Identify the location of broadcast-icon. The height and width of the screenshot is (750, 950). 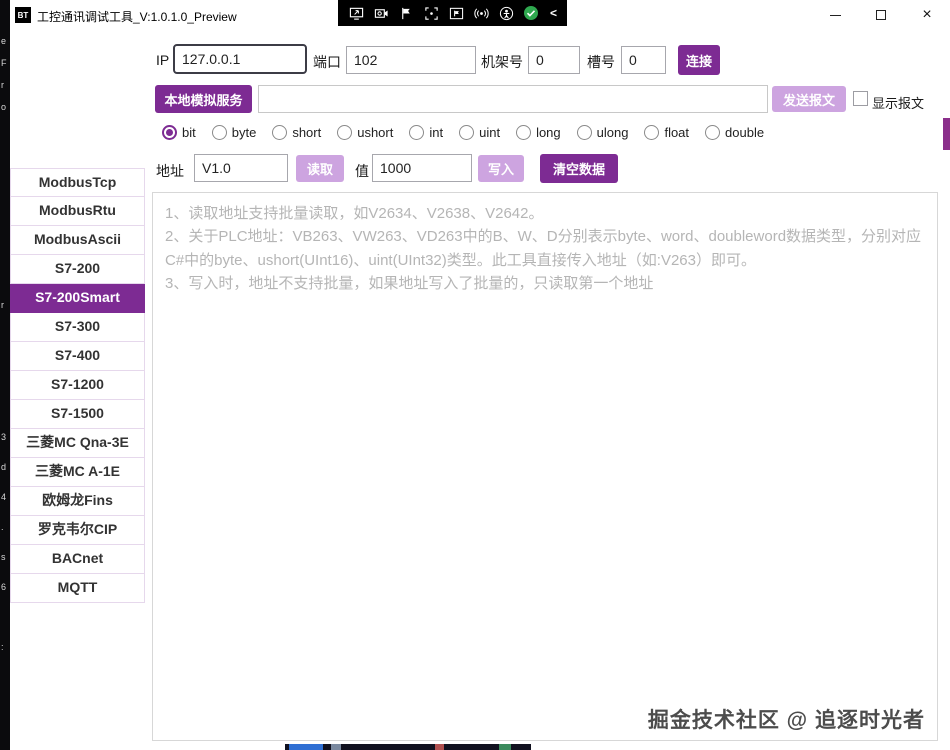
(481, 13).